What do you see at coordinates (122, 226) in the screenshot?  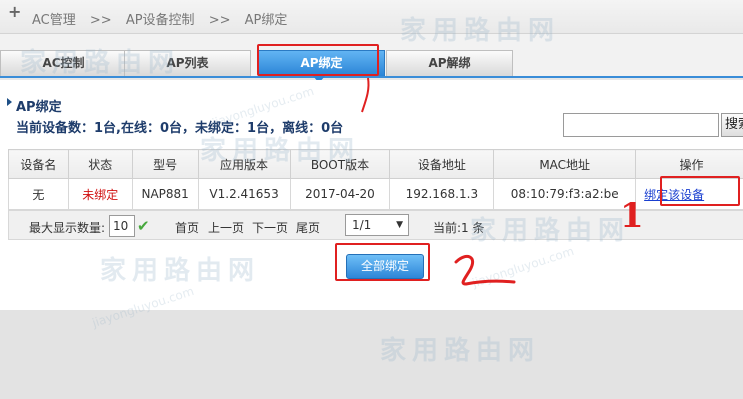 I see `max-display-input: 10` at bounding box center [122, 226].